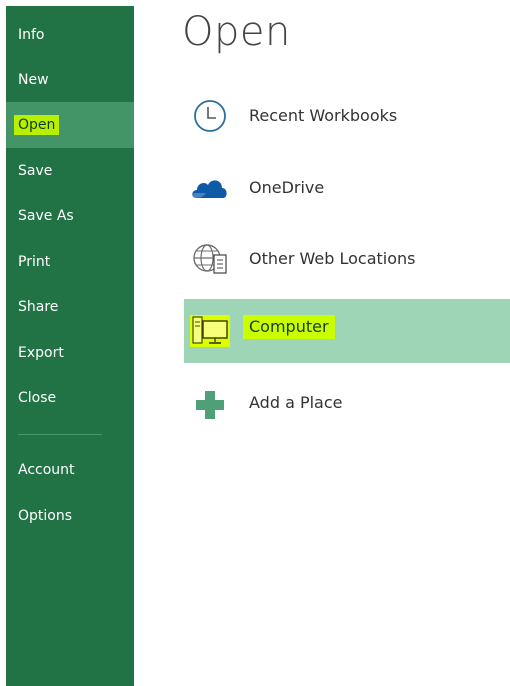 The image size is (510, 686). What do you see at coordinates (296, 402) in the screenshot?
I see `place-label: Add a Place` at bounding box center [296, 402].